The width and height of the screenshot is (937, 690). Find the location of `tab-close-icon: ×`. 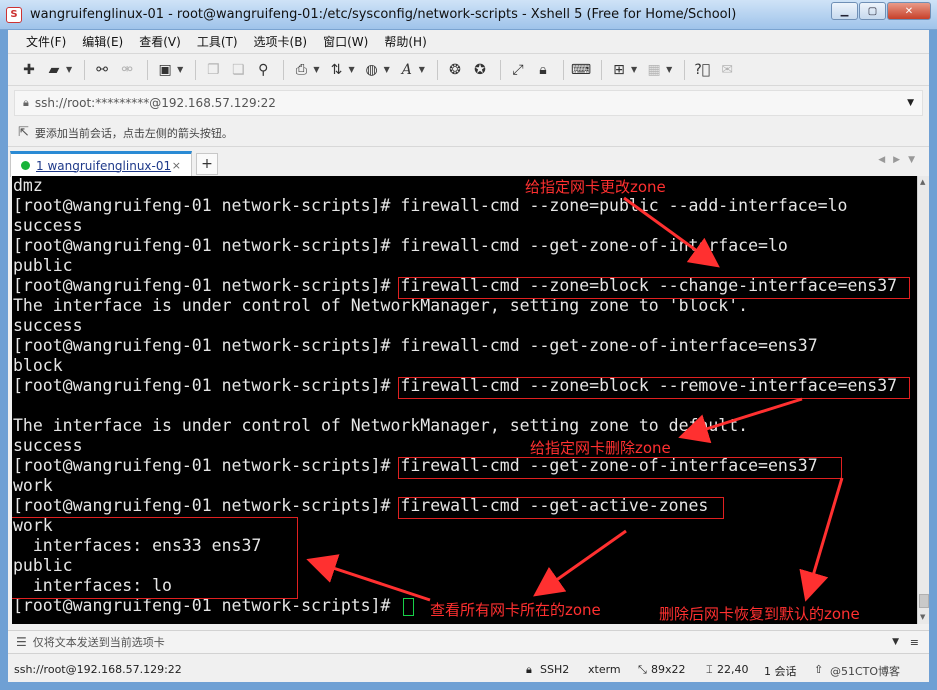

tab-close-icon: × is located at coordinates (176, 165).